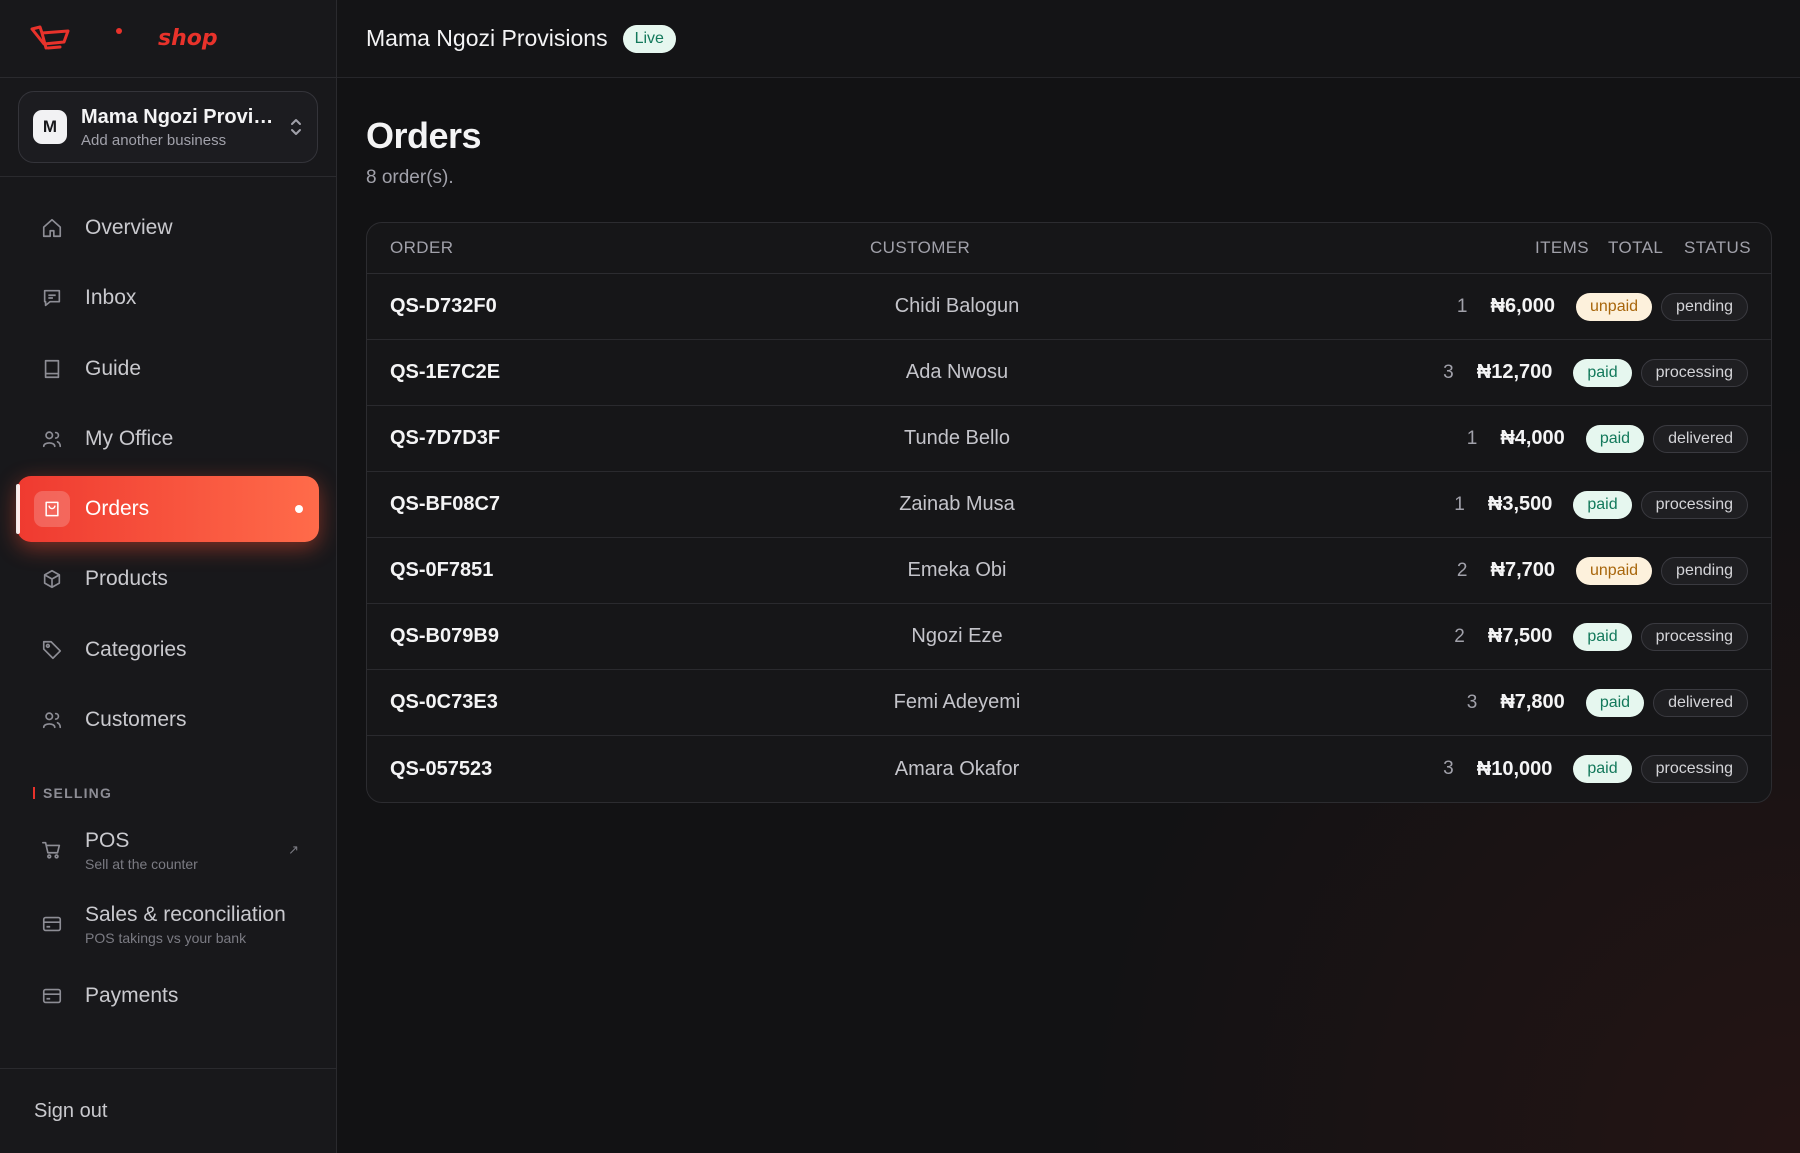 This screenshot has height=1153, width=1800. What do you see at coordinates (957, 768) in the screenshot?
I see `customer-name: Amara Okafor` at bounding box center [957, 768].